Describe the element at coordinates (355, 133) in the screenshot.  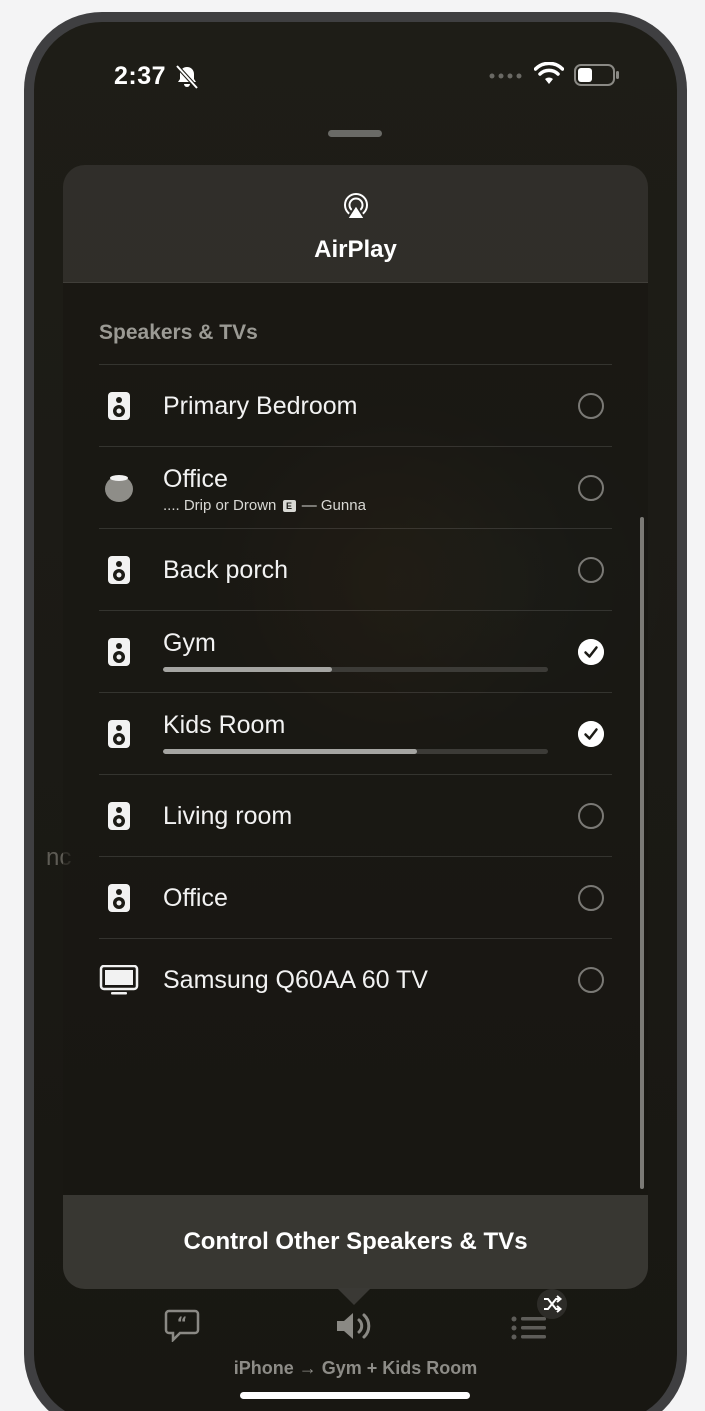
I see `sheet-grabber` at that location.